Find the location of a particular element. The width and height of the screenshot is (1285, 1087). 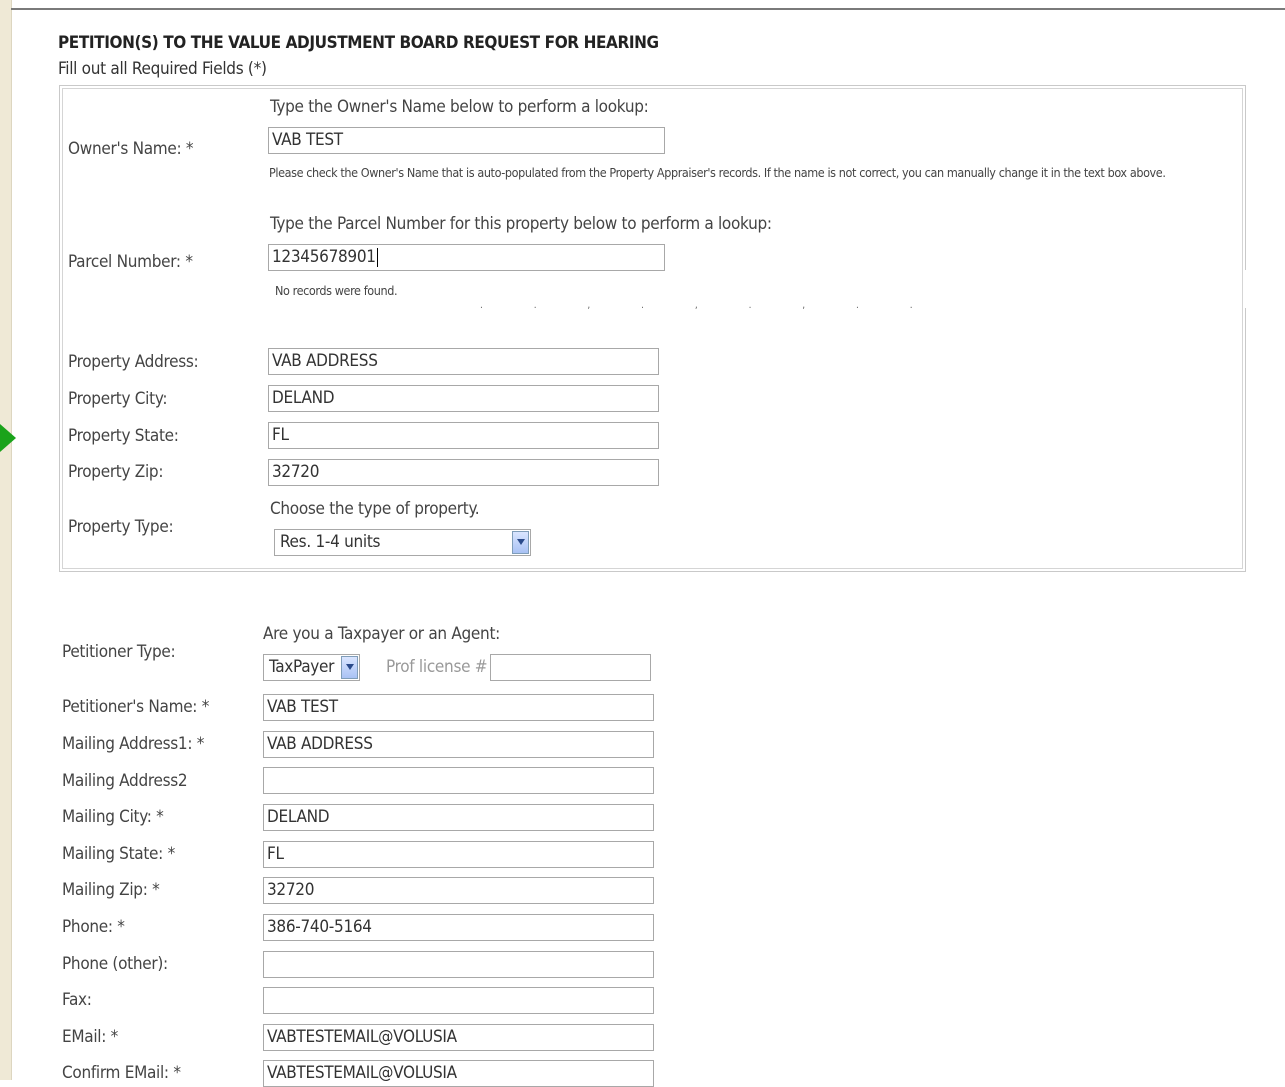

petitioner-type-select: TaxPayer is located at coordinates (311, 667).